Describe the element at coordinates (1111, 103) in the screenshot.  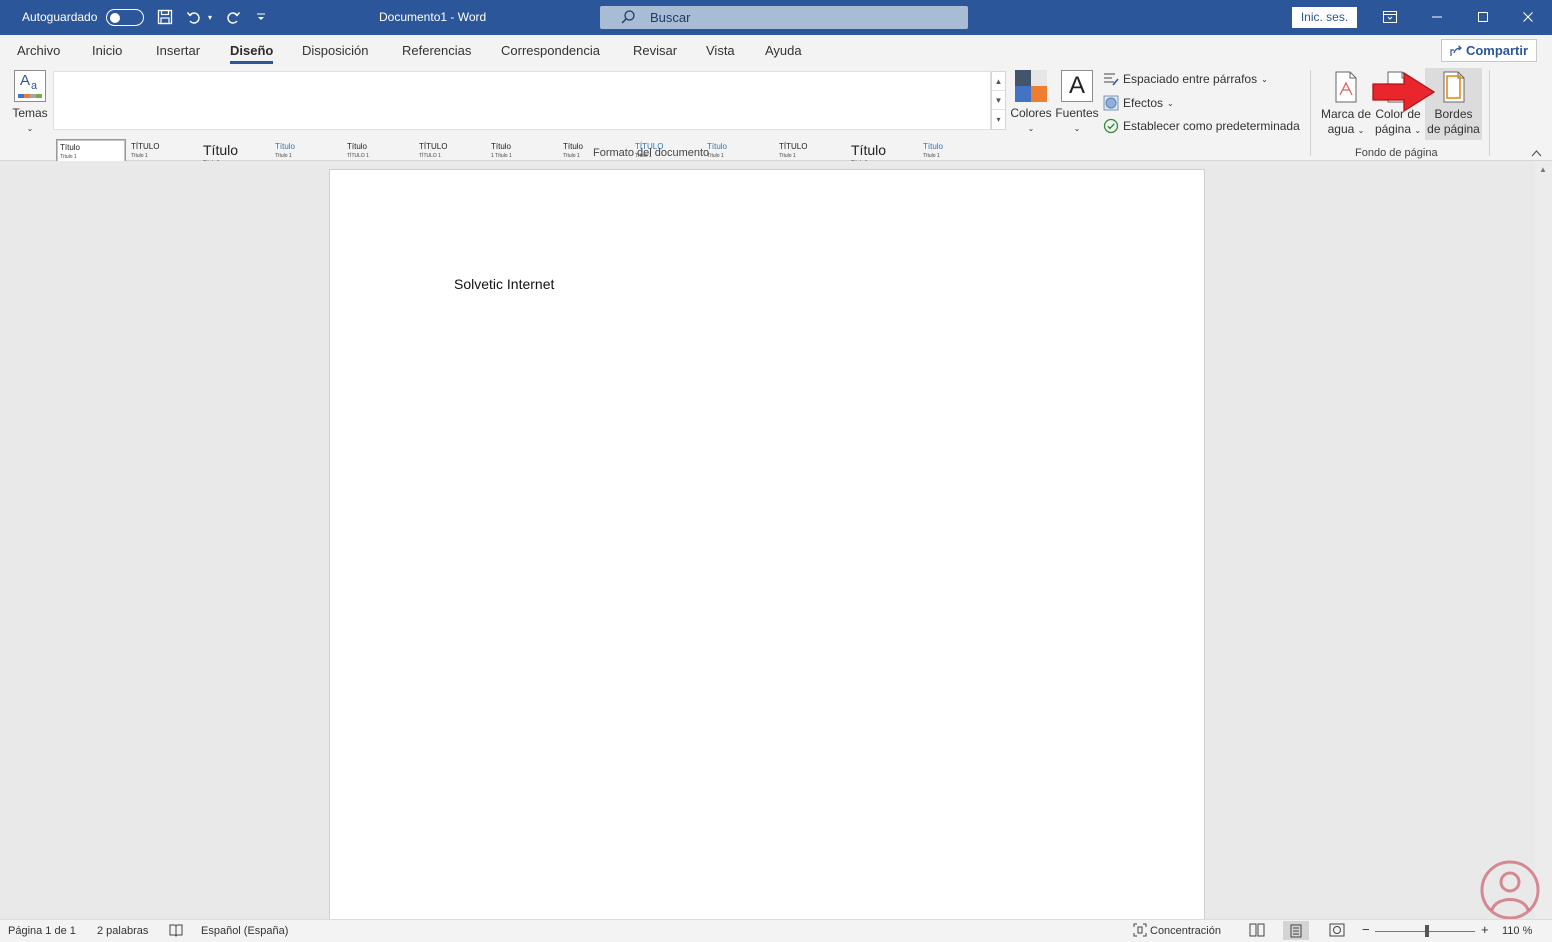
I see `effects-icon` at that location.